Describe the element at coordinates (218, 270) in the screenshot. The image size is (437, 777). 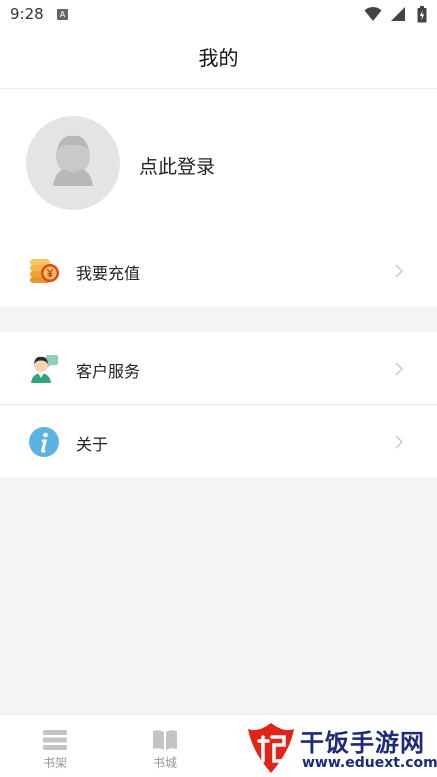
I see `recharge-row: 我要充值` at that location.